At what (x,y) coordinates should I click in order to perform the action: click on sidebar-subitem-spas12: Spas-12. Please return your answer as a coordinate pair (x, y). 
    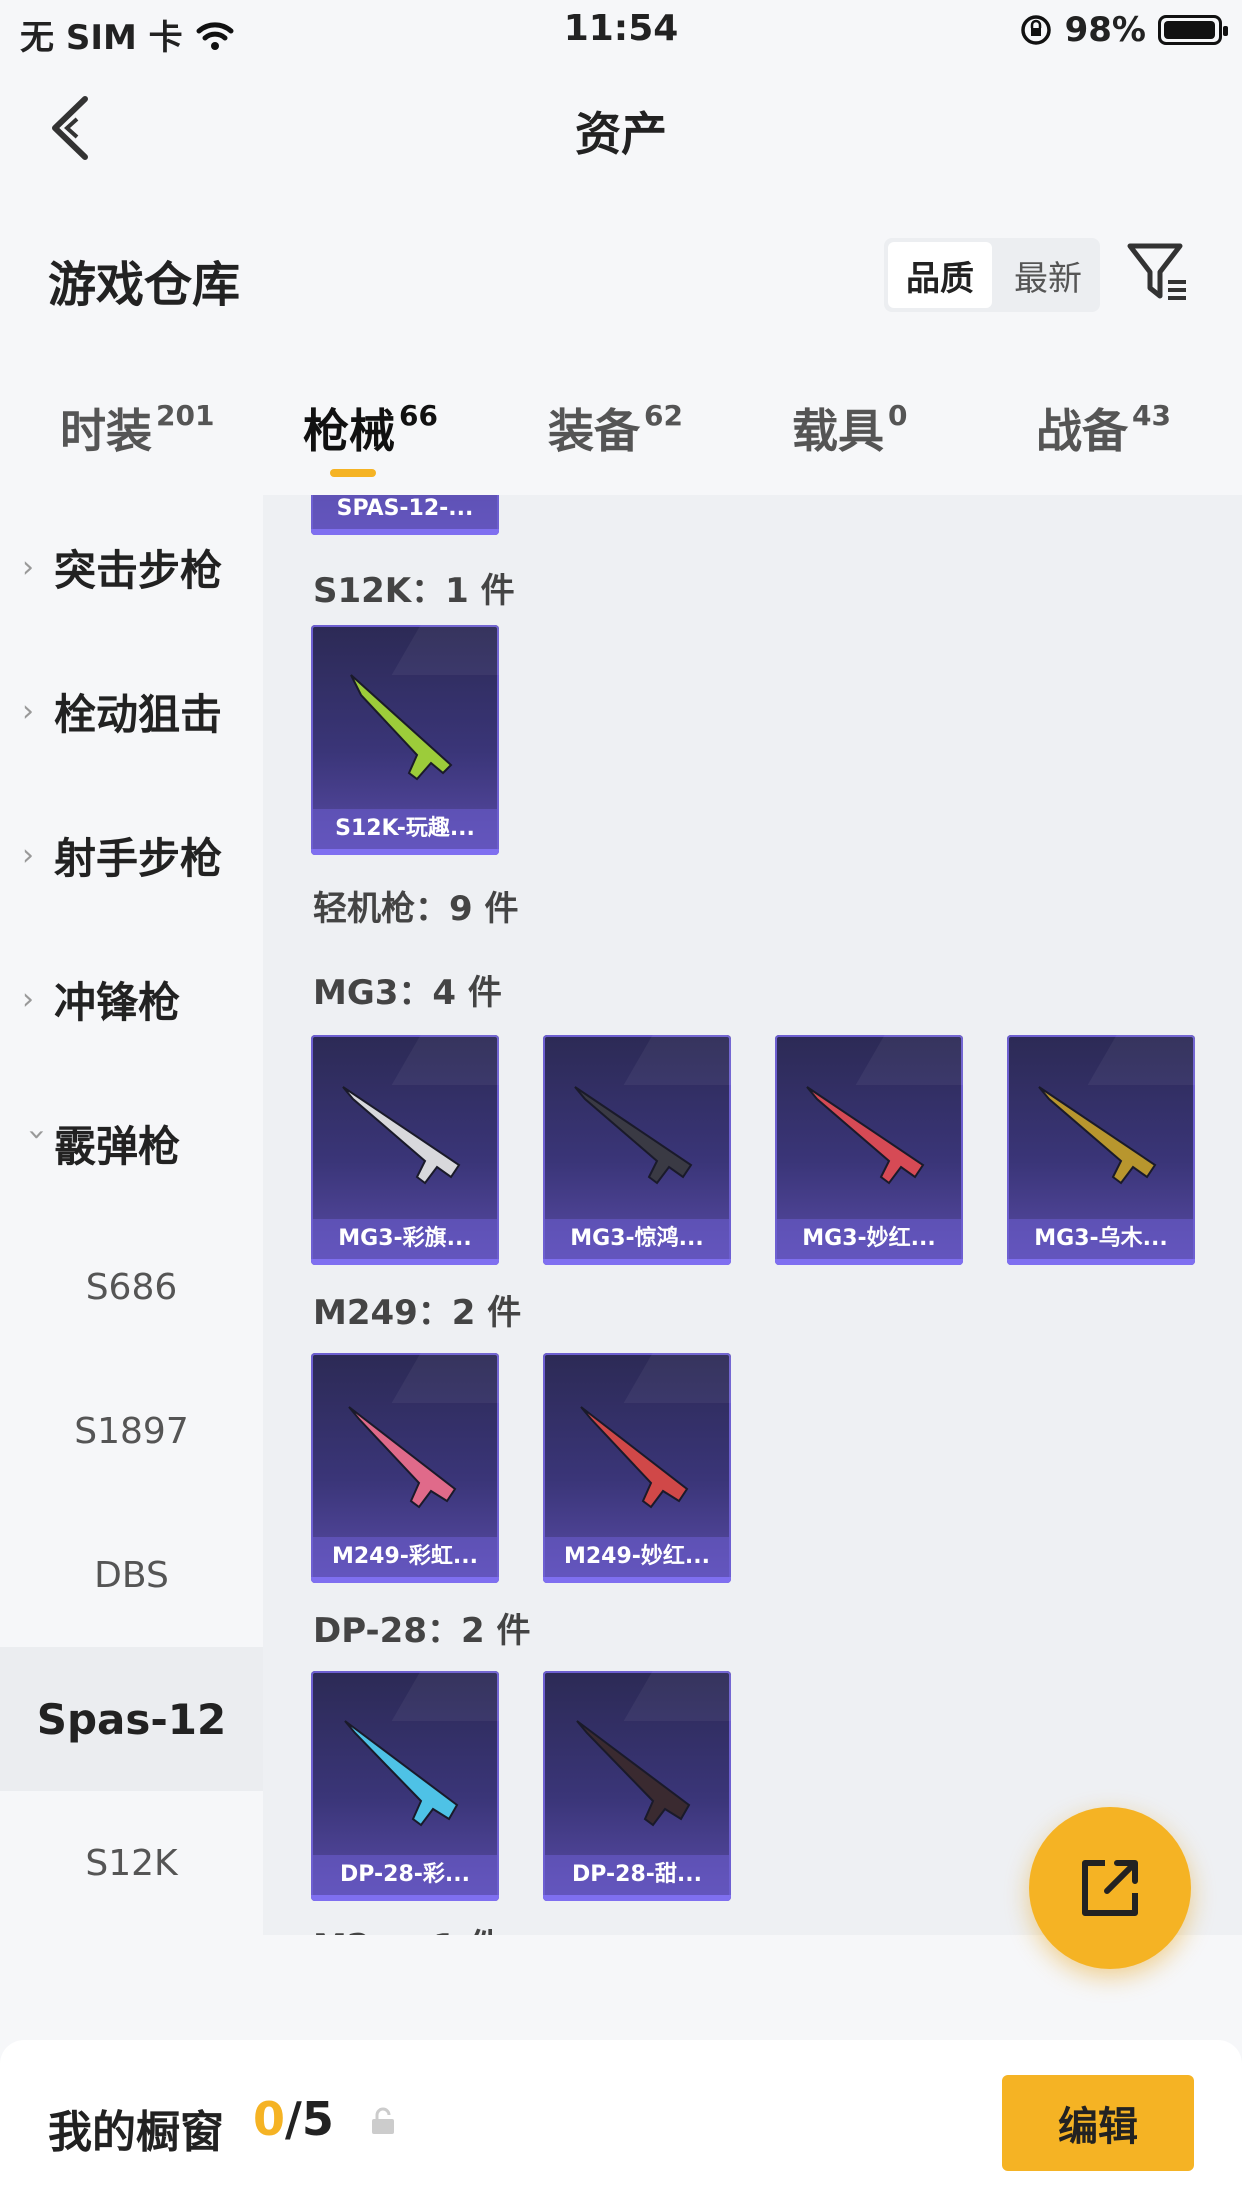
    Looking at the image, I should click on (131, 1719).